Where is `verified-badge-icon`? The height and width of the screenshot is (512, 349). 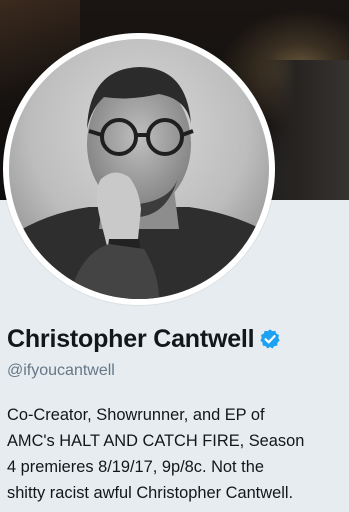 verified-badge-icon is located at coordinates (270, 339).